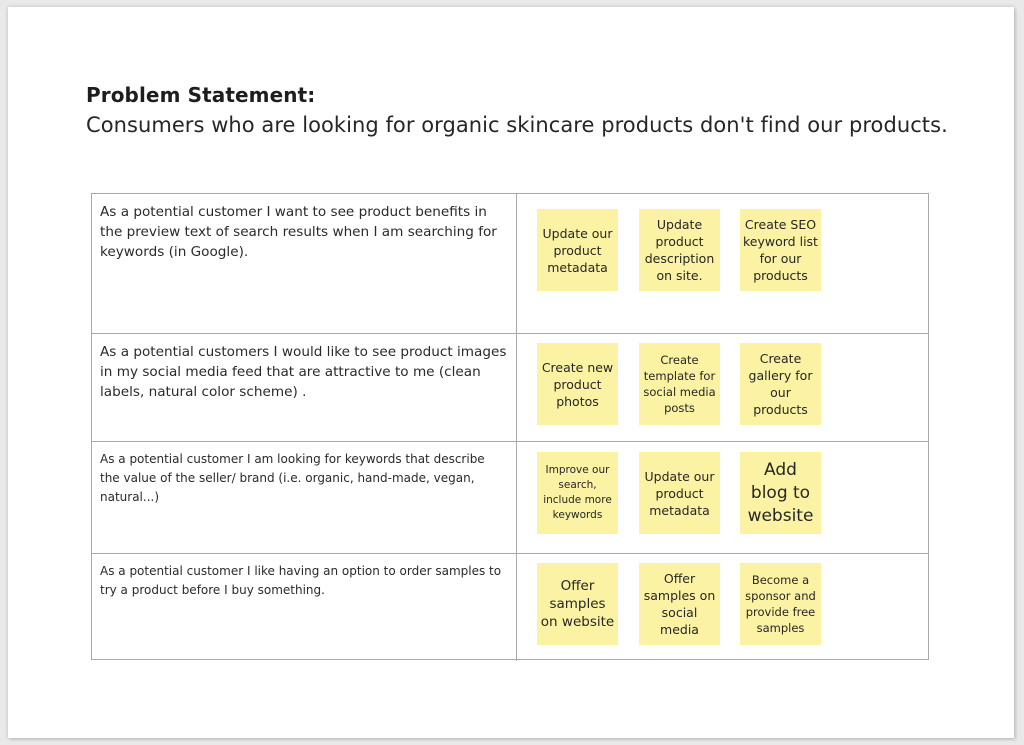 This screenshot has width=1024, height=745. What do you see at coordinates (679, 384) in the screenshot?
I see `sticky-note: Create template for social media posts` at bounding box center [679, 384].